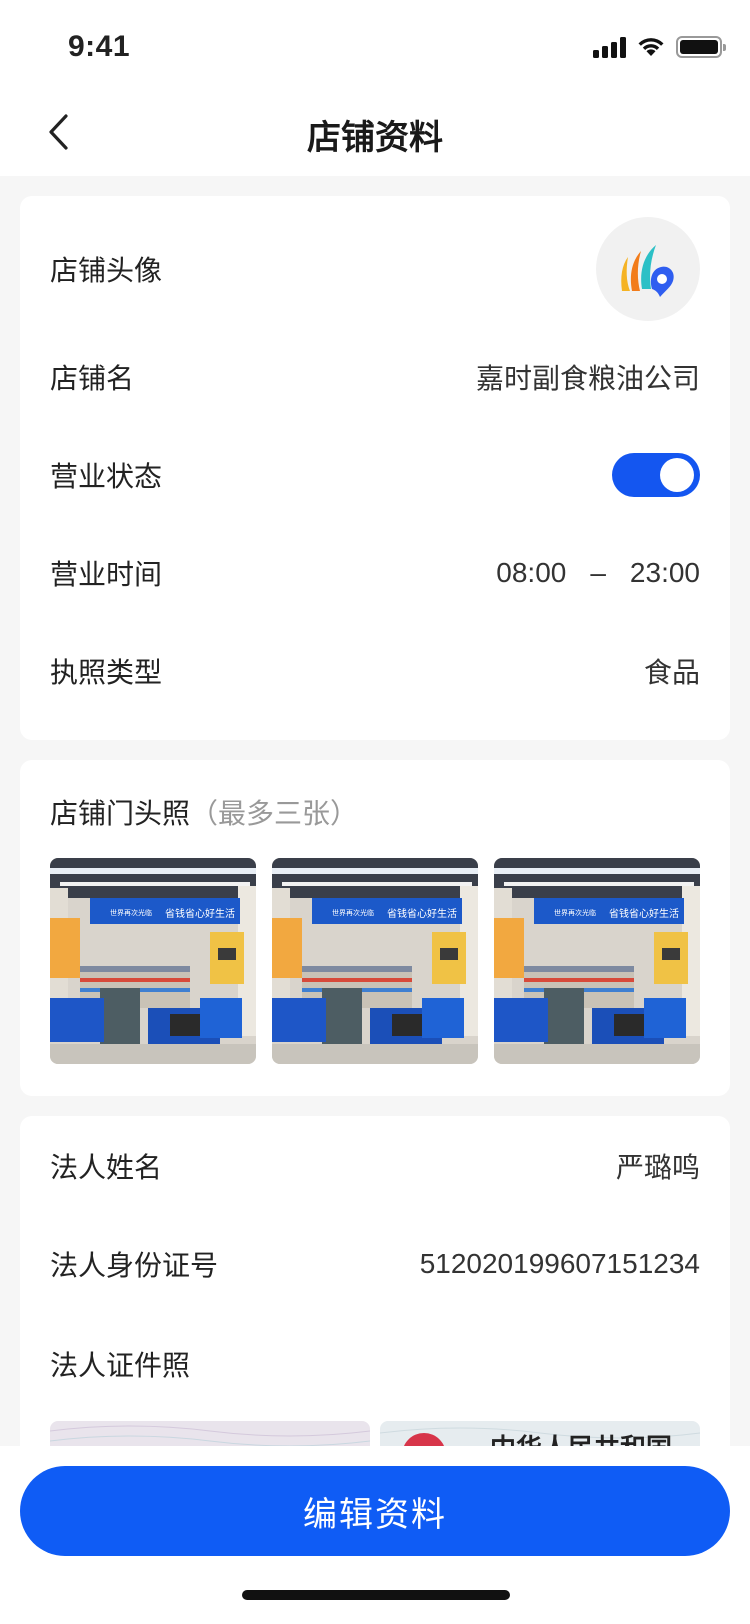  I want to click on legal-name-value: 严璐鸣, so click(657, 1167).